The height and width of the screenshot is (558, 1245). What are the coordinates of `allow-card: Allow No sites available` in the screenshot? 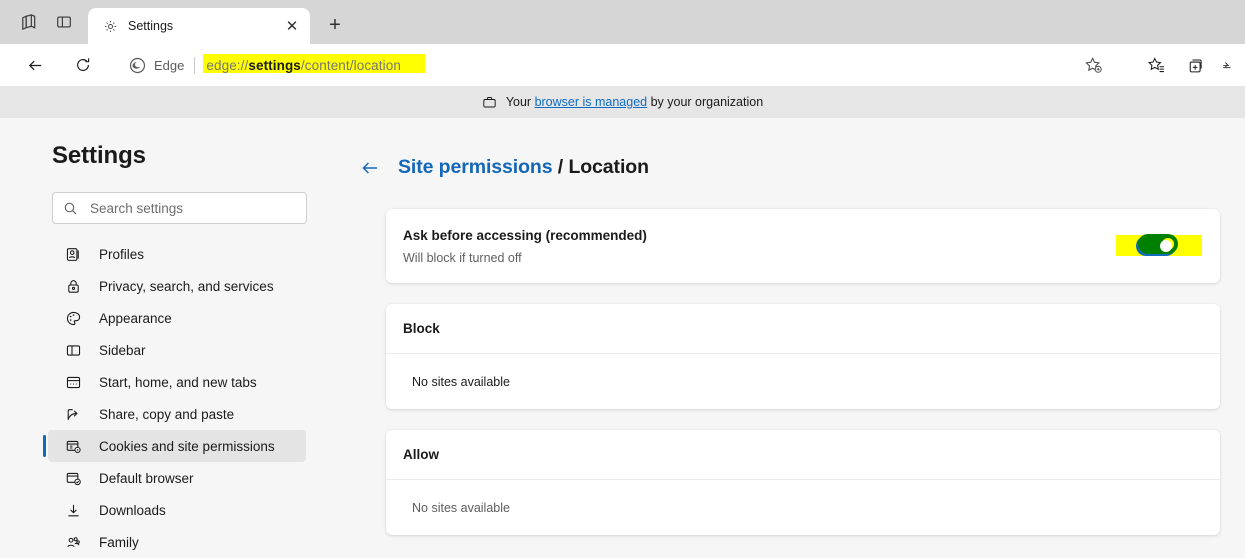 It's located at (803, 482).